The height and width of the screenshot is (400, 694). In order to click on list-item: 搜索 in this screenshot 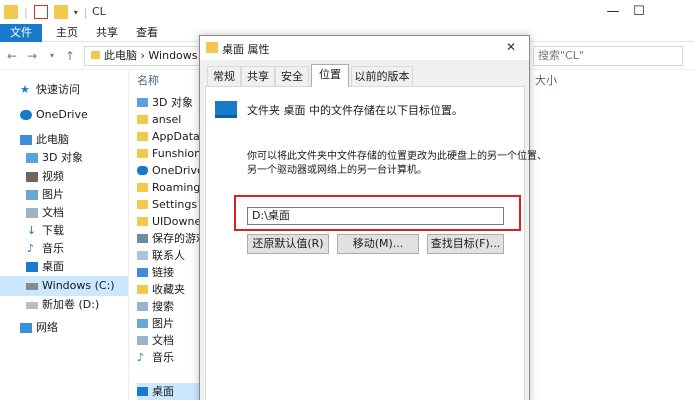, I will do `click(172, 306)`.